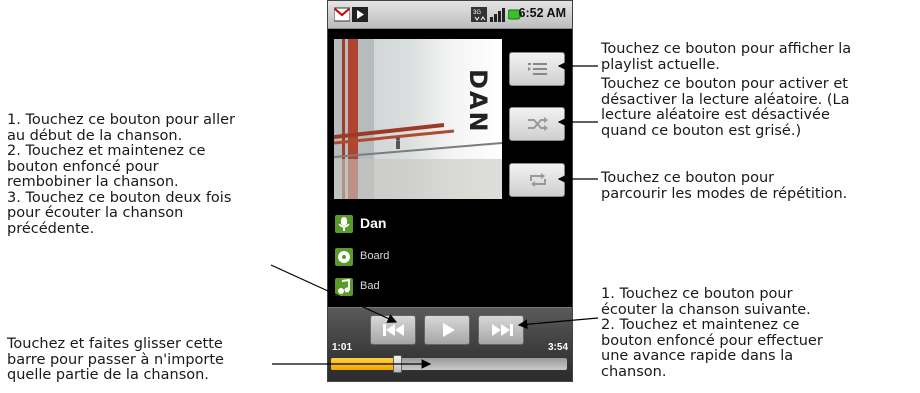 The width and height of the screenshot is (920, 393). I want to click on album-art: DAN, so click(418, 119).